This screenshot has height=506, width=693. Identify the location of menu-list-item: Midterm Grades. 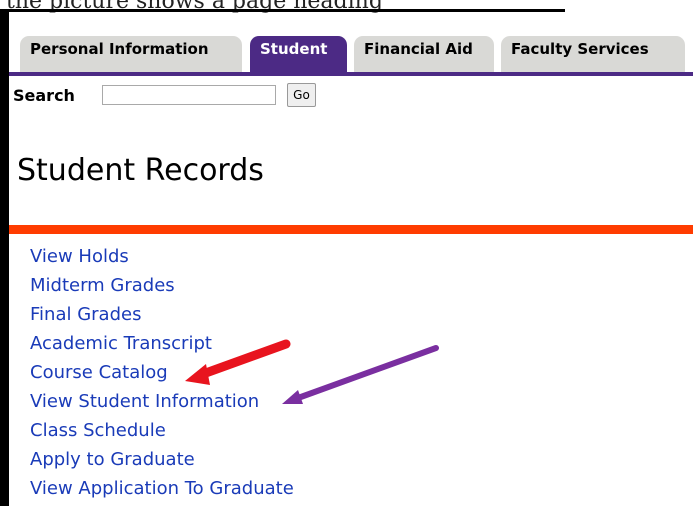
(162, 285).